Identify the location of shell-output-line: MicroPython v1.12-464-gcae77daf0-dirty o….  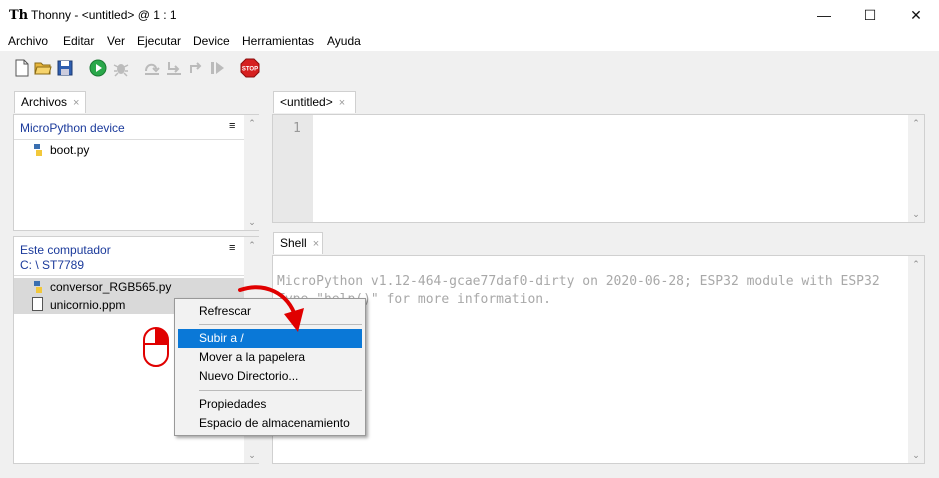
(578, 281).